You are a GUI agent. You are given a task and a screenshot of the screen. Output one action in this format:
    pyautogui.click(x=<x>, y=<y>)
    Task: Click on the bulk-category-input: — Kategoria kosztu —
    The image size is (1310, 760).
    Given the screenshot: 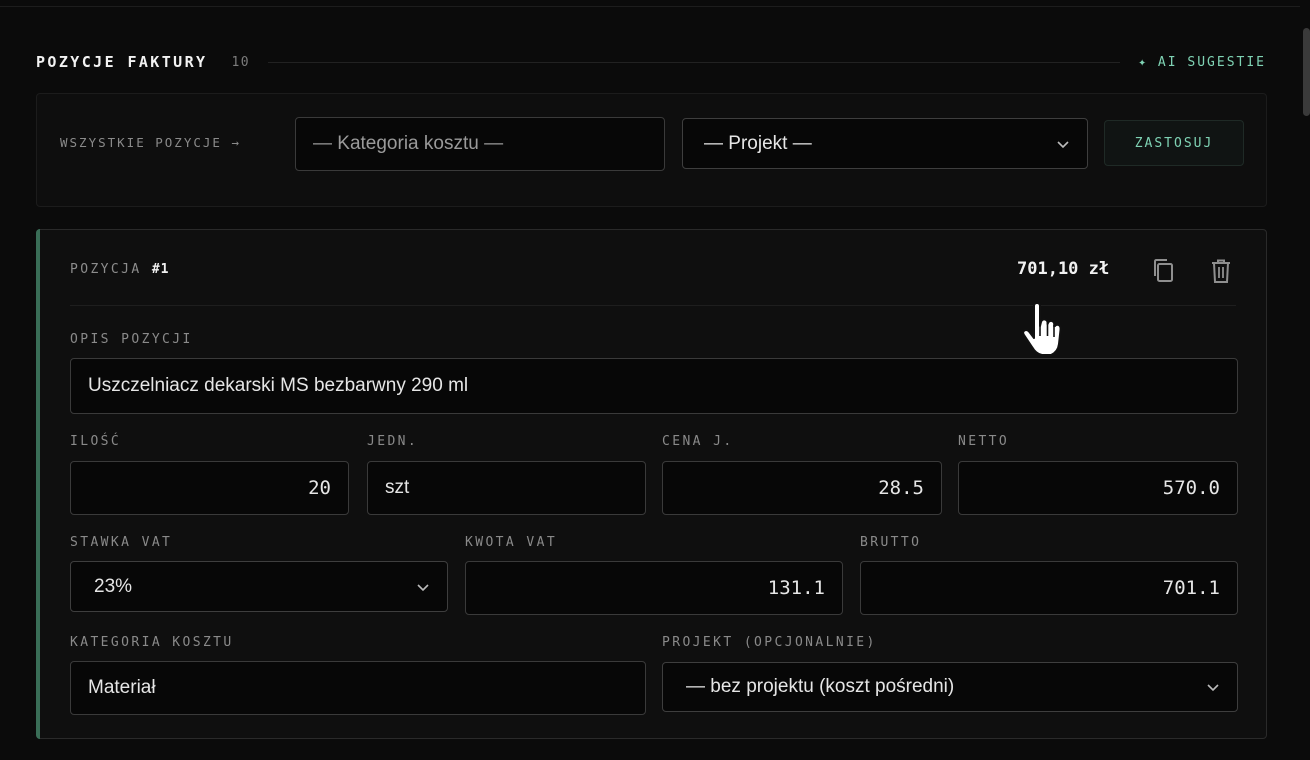 What is the action you would take?
    pyautogui.click(x=480, y=144)
    